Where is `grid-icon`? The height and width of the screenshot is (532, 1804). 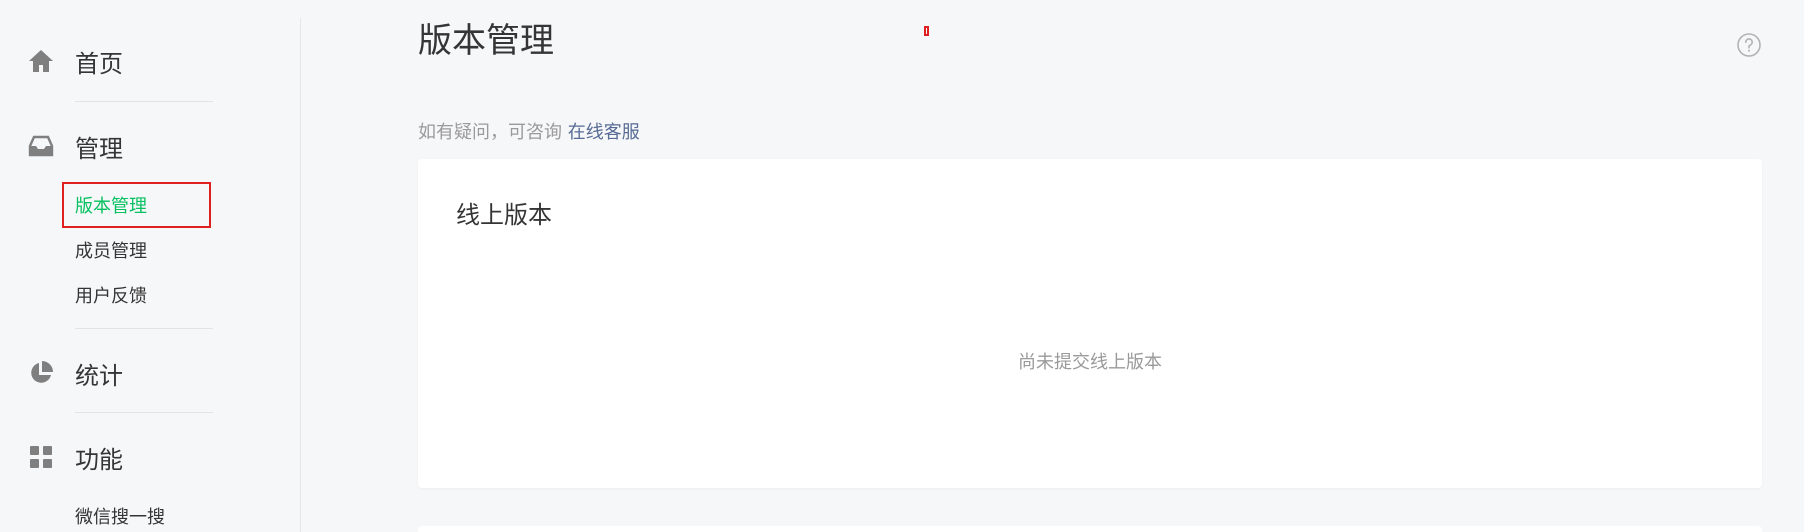
grid-icon is located at coordinates (41, 457).